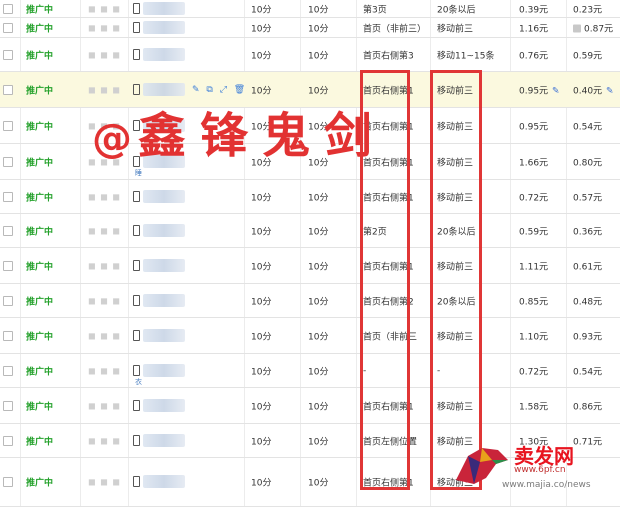 The image size is (620, 507). I want to click on keyword-sub-label: 睡, so click(138, 172).